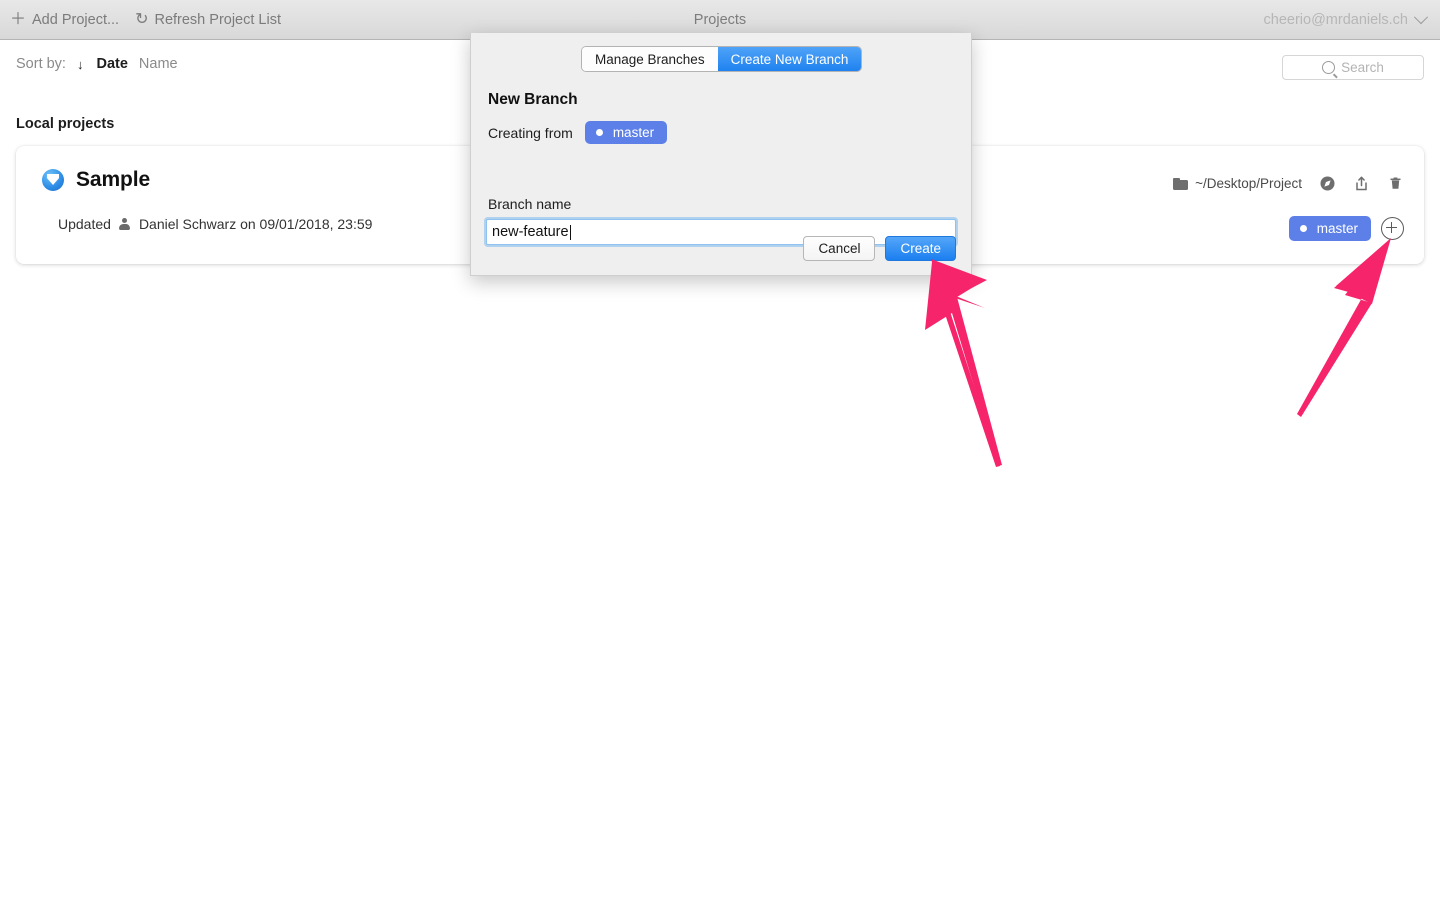 Image resolution: width=1440 pixels, height=900 pixels. What do you see at coordinates (578, 132) in the screenshot?
I see `creating-from-row: Creating from master` at bounding box center [578, 132].